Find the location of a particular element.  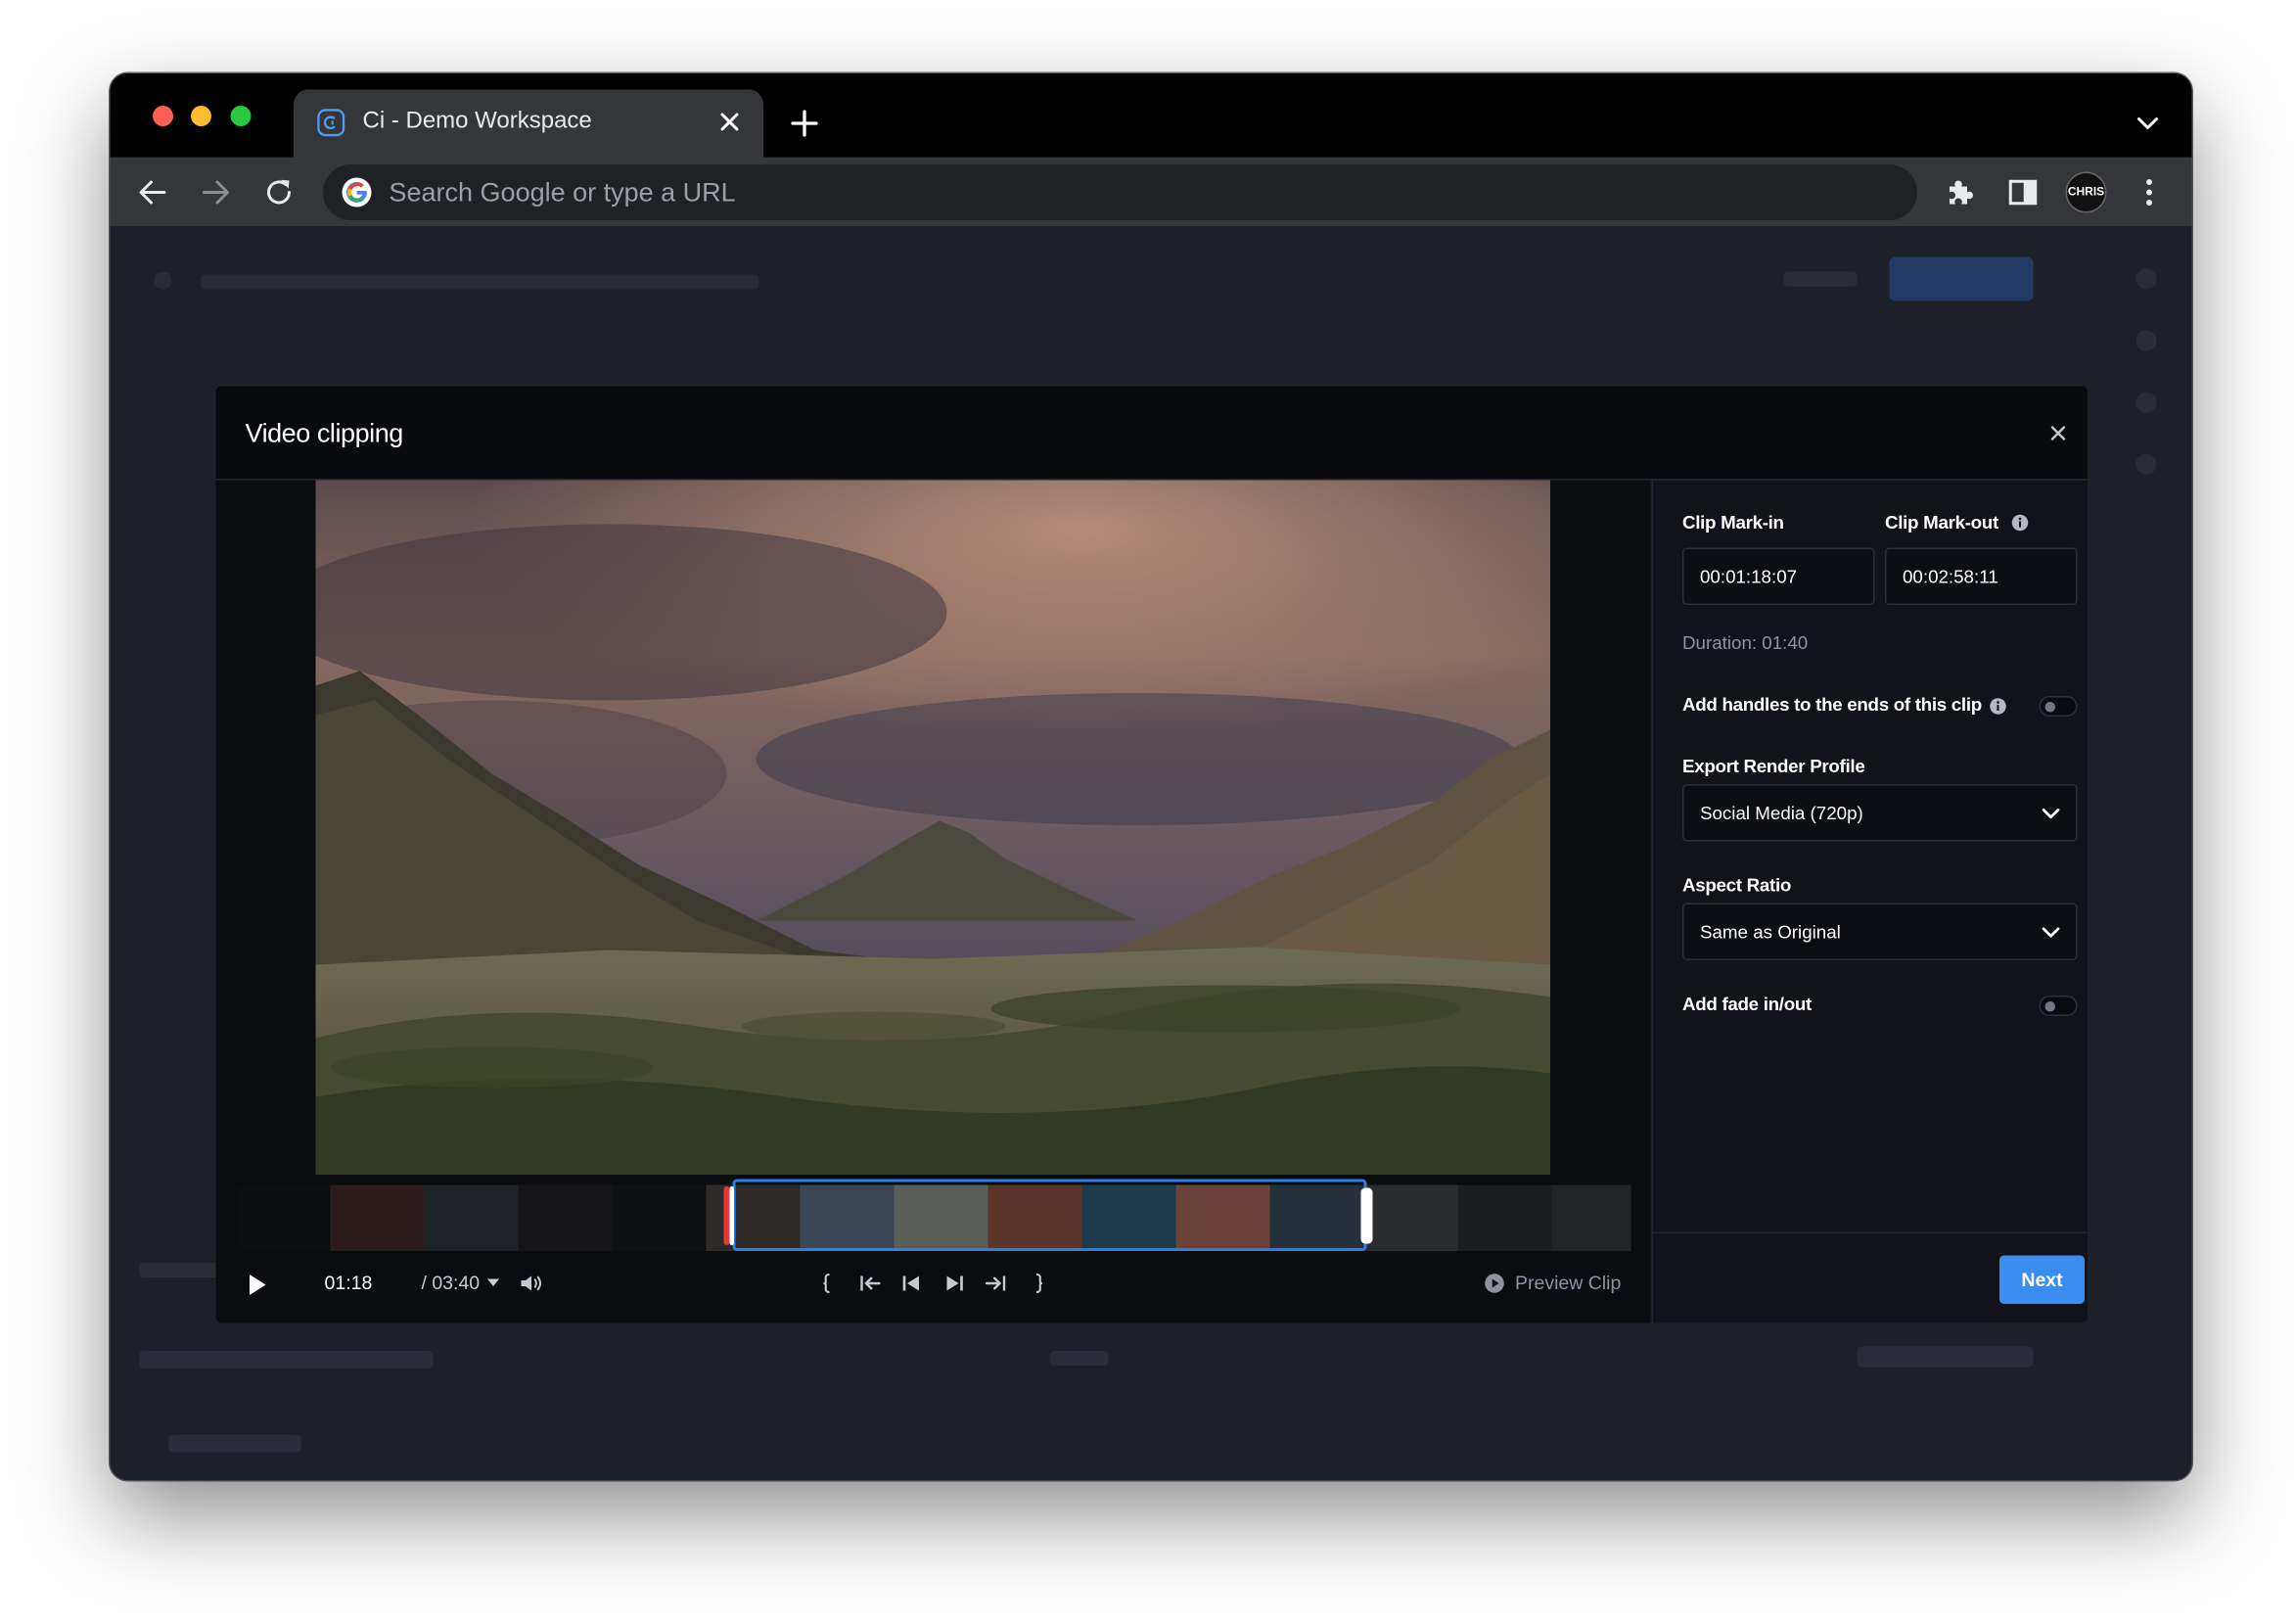

google-logo-icon is located at coordinates (357, 192).